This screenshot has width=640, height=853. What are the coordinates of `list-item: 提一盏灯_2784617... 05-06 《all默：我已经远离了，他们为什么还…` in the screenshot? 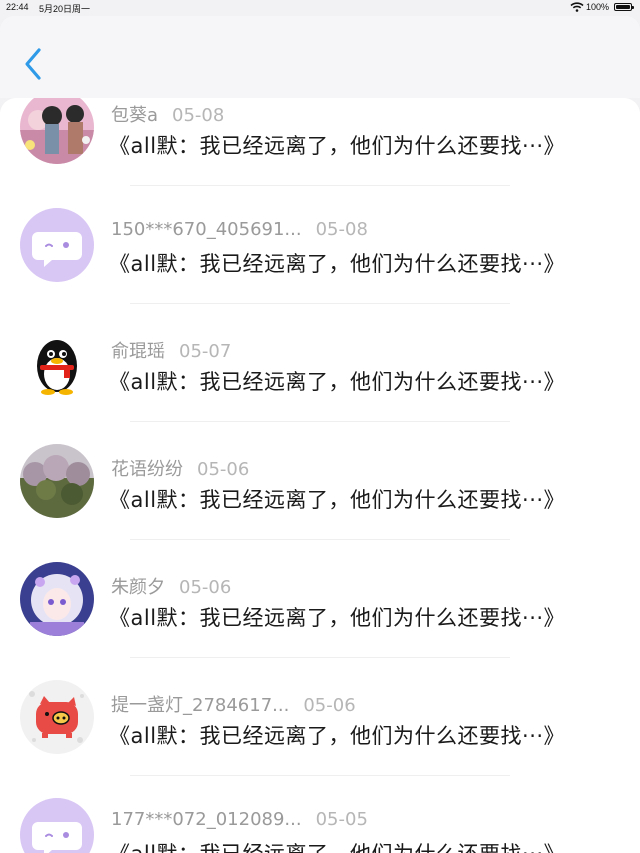 It's located at (320, 717).